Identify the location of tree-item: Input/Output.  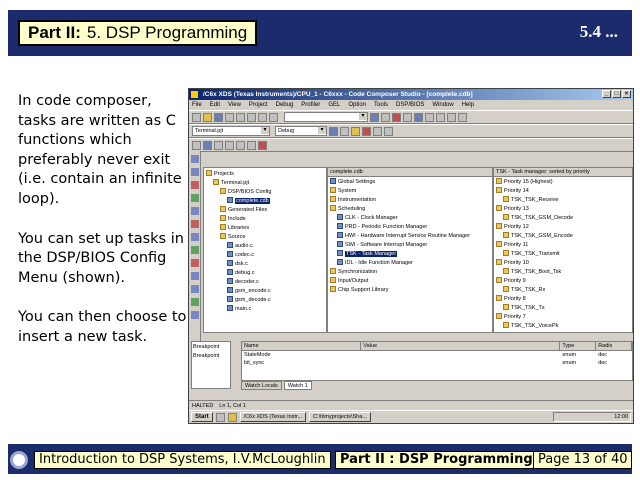
(411, 281).